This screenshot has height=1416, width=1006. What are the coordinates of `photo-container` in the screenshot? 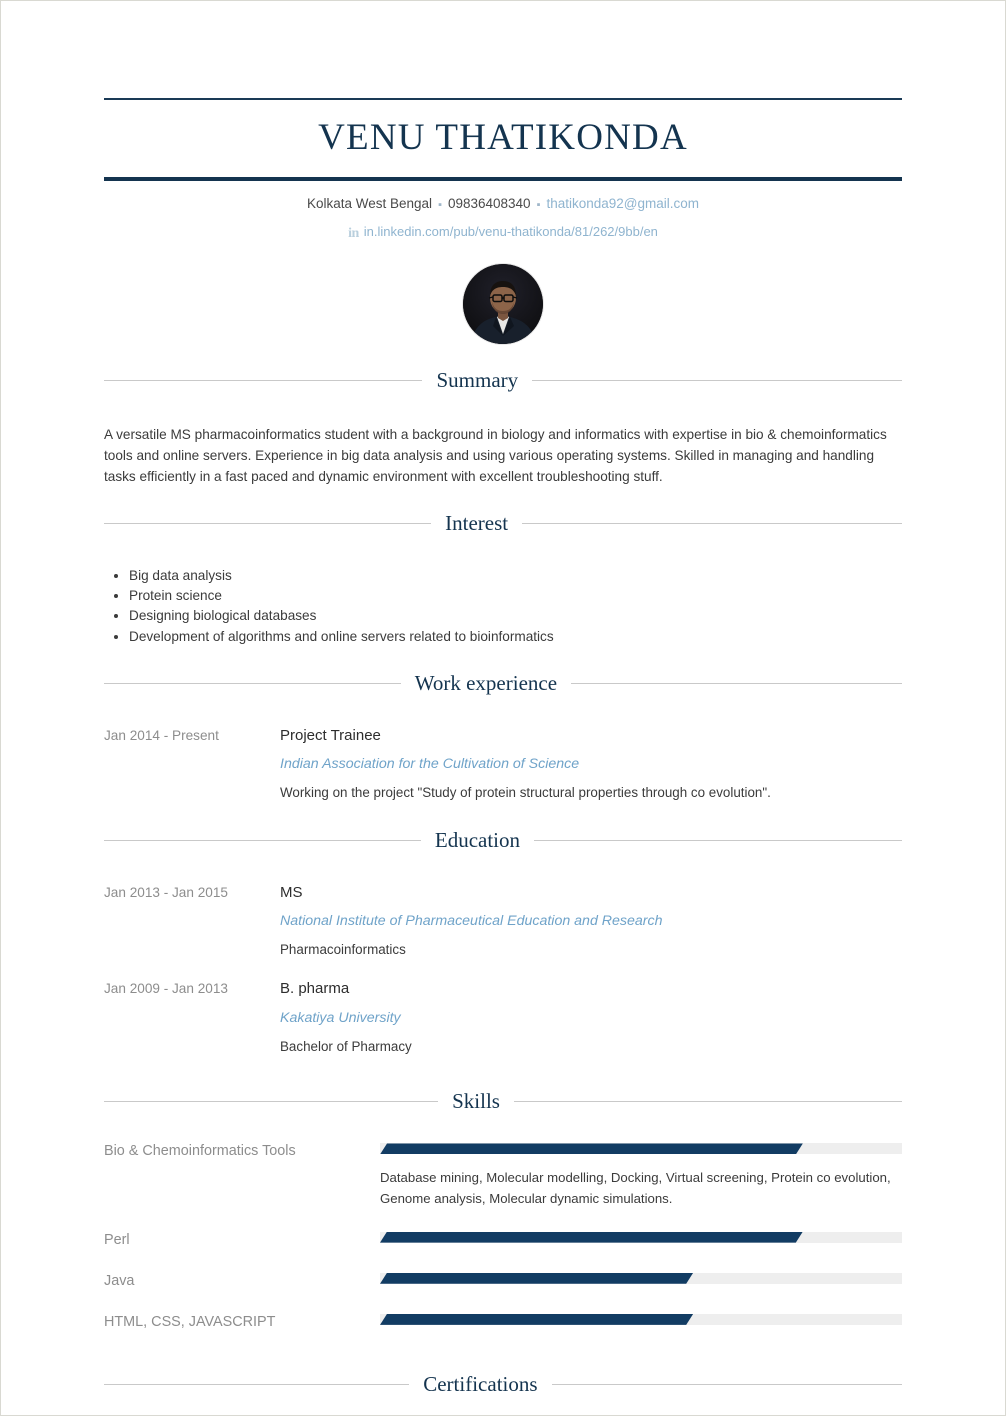 It's located at (503, 303).